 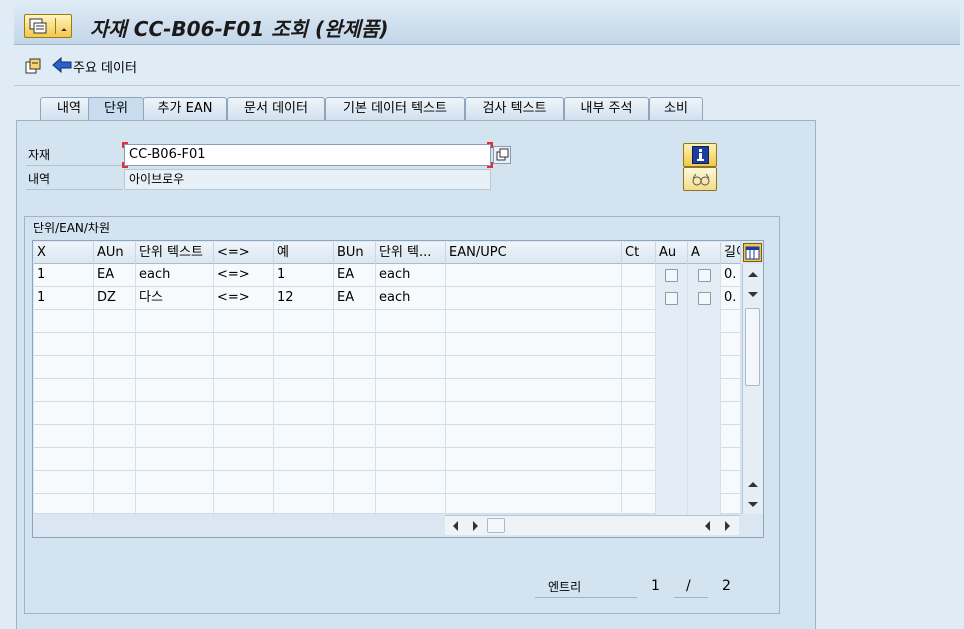 What do you see at coordinates (116, 109) in the screenshot?
I see `tab-units: 단위` at bounding box center [116, 109].